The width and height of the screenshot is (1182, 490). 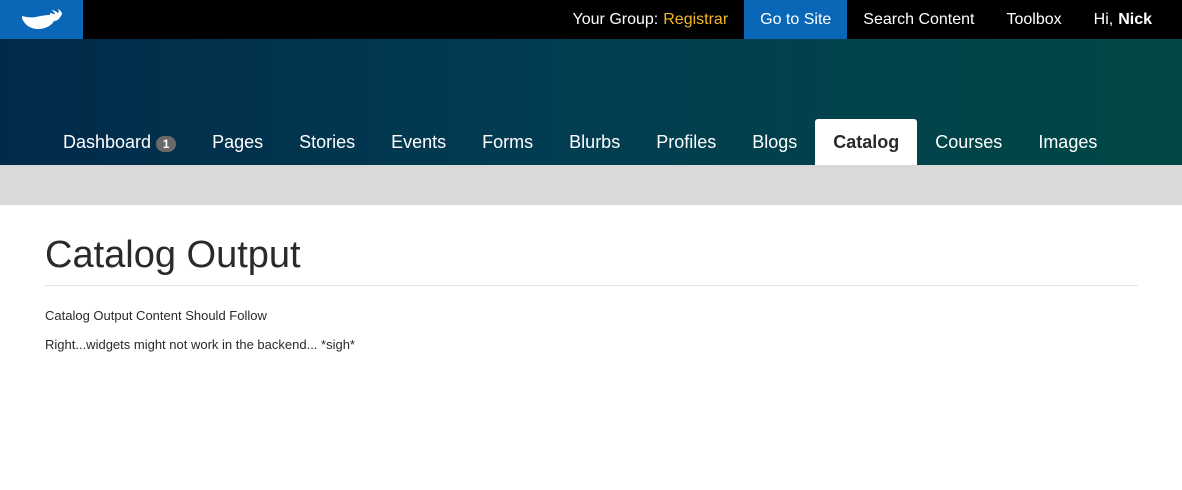 What do you see at coordinates (591, 259) in the screenshot?
I see `page-title: Catalog Output` at bounding box center [591, 259].